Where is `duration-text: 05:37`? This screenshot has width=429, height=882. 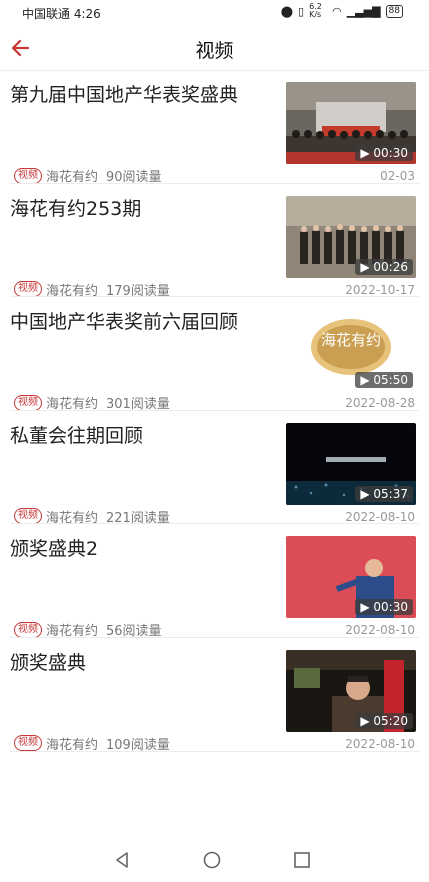 duration-text: 05:37 is located at coordinates (390, 493).